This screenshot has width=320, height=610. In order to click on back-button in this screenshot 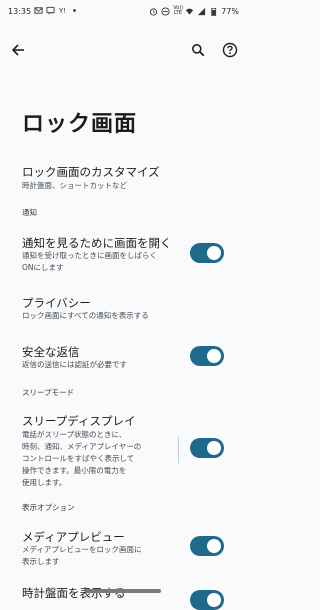, I will do `click(18, 50)`.